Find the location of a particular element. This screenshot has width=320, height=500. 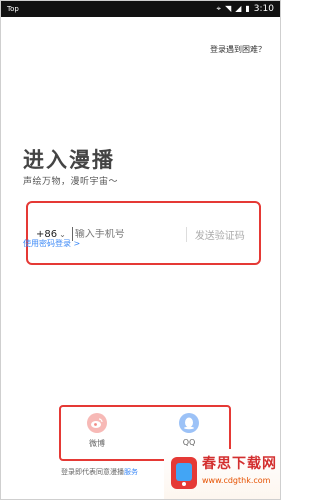

watermark-logo-icon is located at coordinates (184, 473).